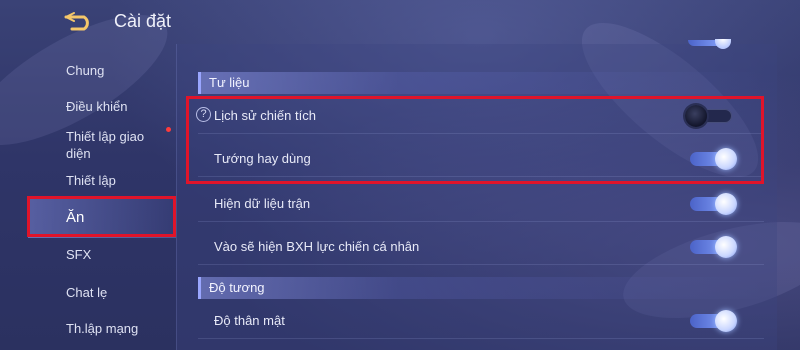  Describe the element at coordinates (82, 21) in the screenshot. I see `back-arrow-icon` at that location.